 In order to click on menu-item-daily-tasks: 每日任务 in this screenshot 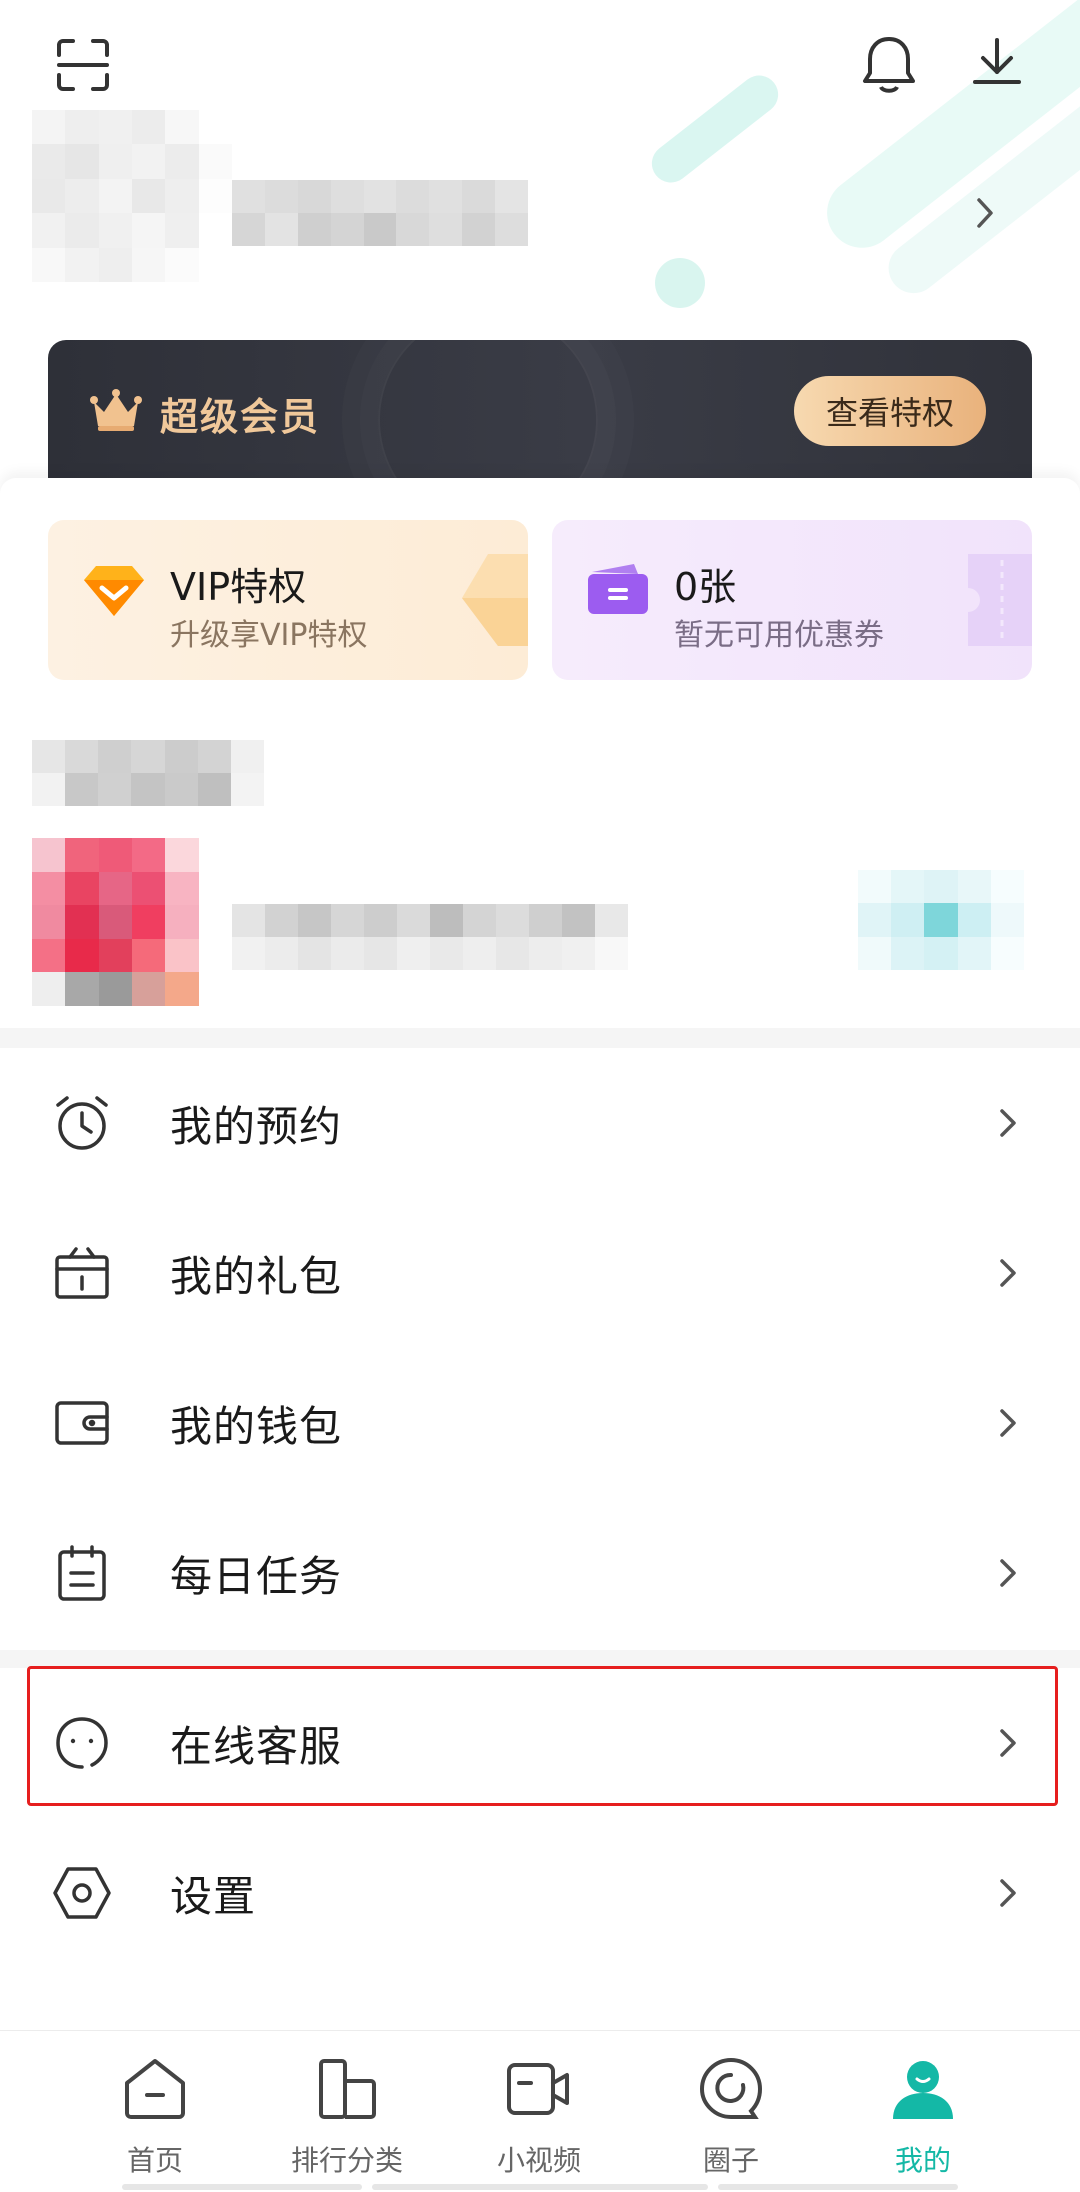, I will do `click(540, 1573)`.